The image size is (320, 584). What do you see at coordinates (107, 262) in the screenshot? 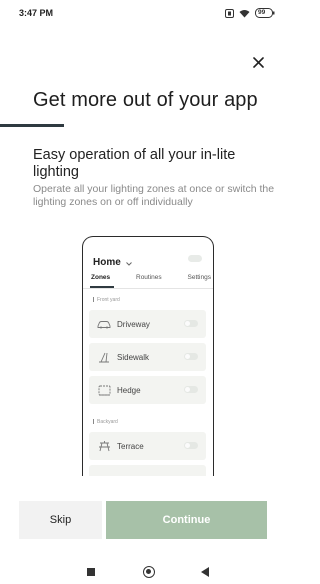
I see `mockup-home-label: Home` at bounding box center [107, 262].